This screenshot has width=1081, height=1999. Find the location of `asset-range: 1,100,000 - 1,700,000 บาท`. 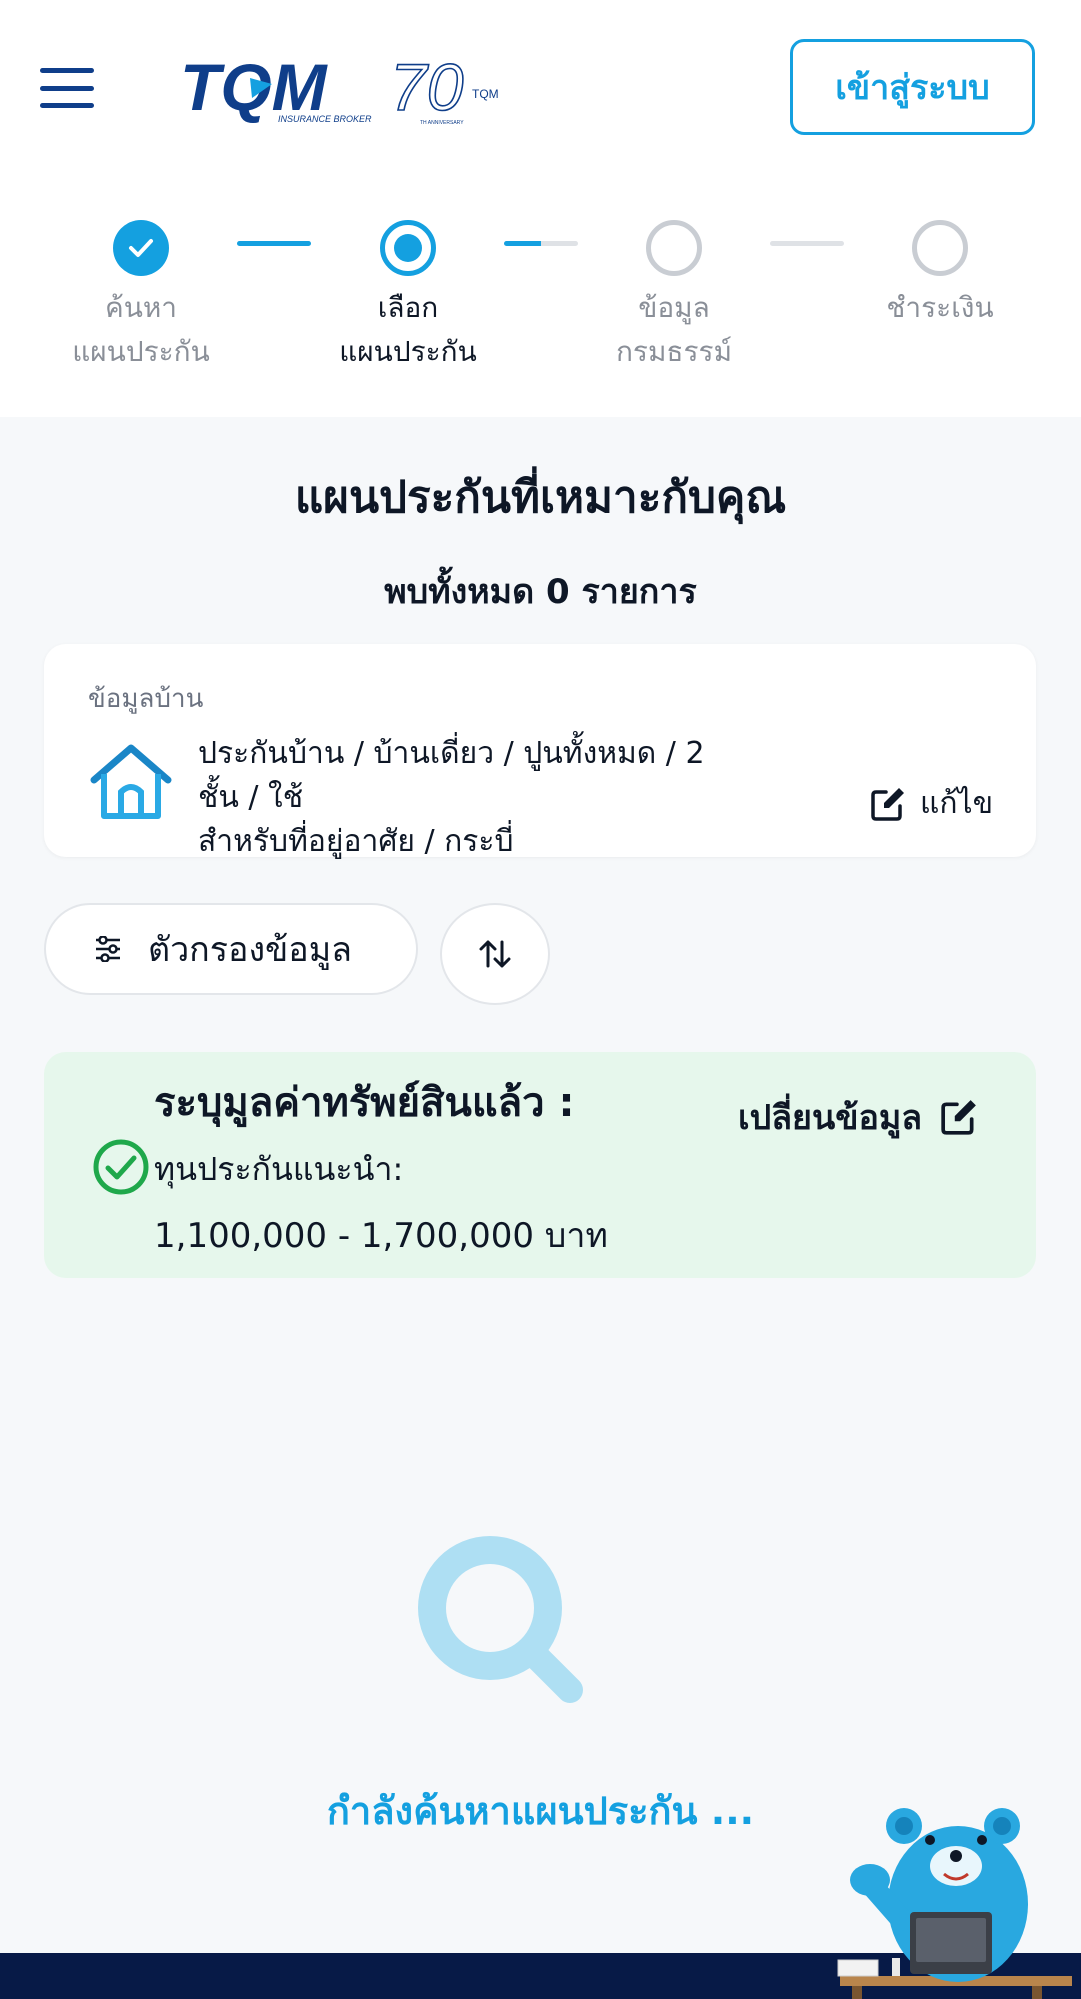

asset-range: 1,100,000 - 1,700,000 บาท is located at coordinates (381, 1236).